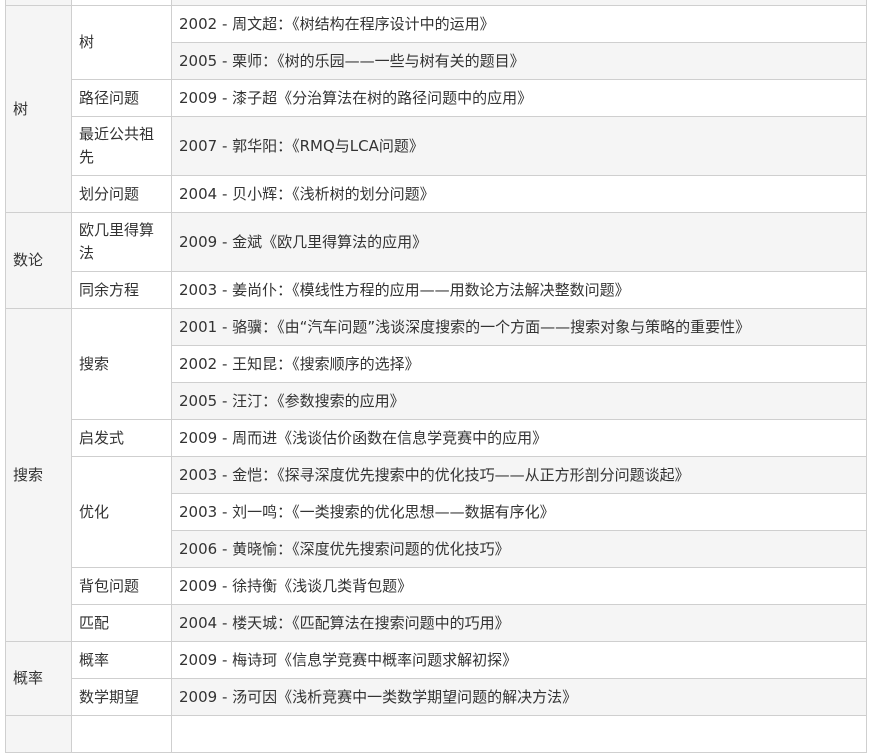 This screenshot has height=753, width=872. I want to click on paper-cell: 2009 - 梅诗珂《信息学竞赛中概率问题求解初探》, so click(519, 660).